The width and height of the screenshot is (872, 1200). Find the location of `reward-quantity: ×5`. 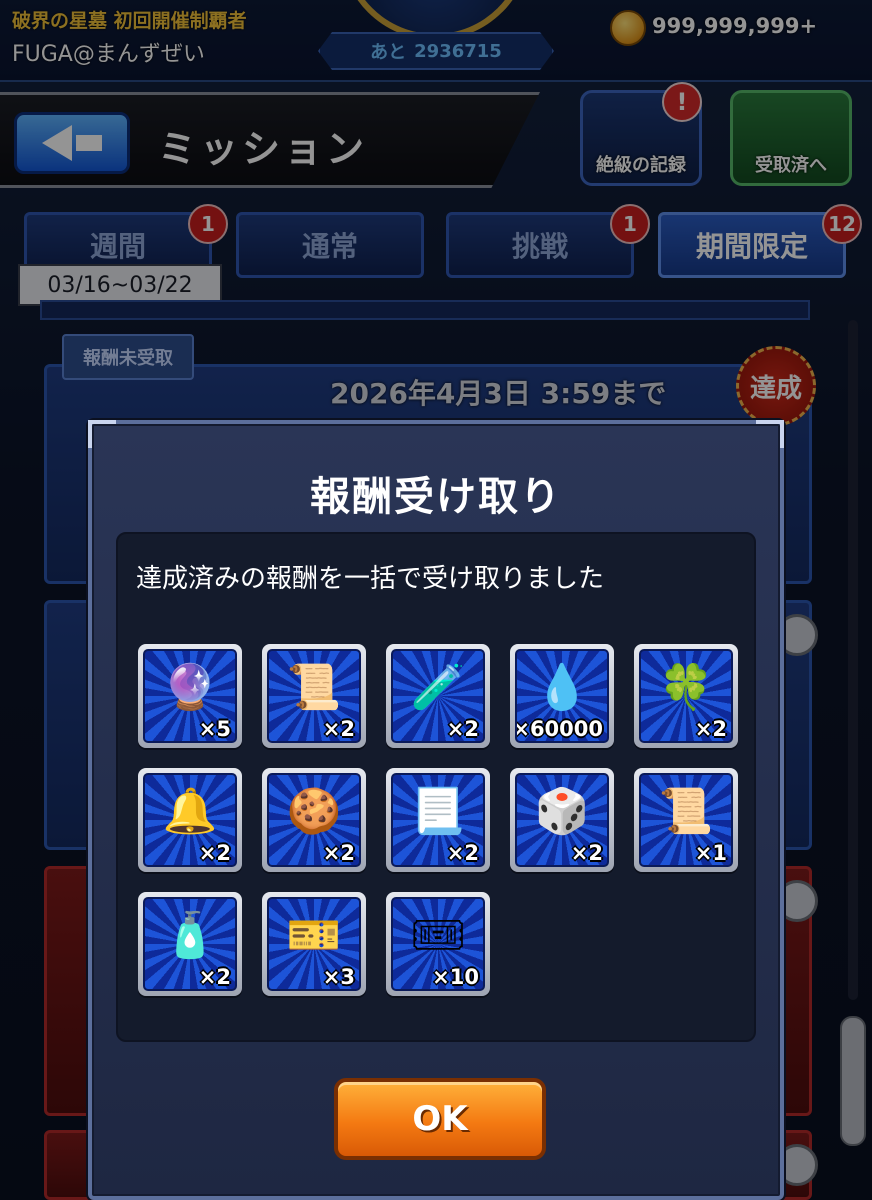

reward-quantity: ×5 is located at coordinates (214, 729).